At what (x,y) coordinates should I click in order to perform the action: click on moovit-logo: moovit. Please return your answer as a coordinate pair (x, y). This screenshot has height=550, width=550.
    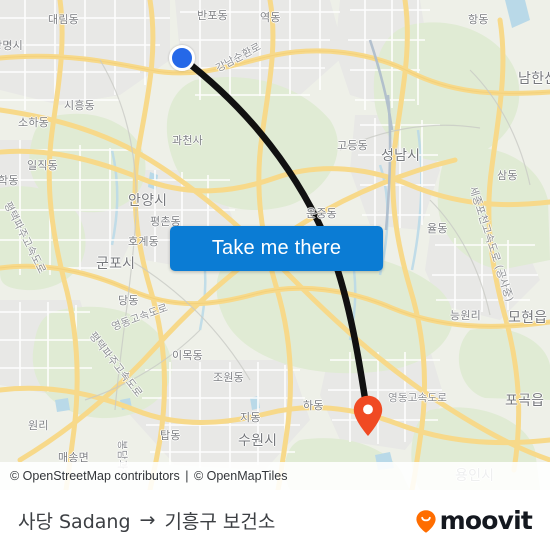
    Looking at the image, I should click on (473, 520).